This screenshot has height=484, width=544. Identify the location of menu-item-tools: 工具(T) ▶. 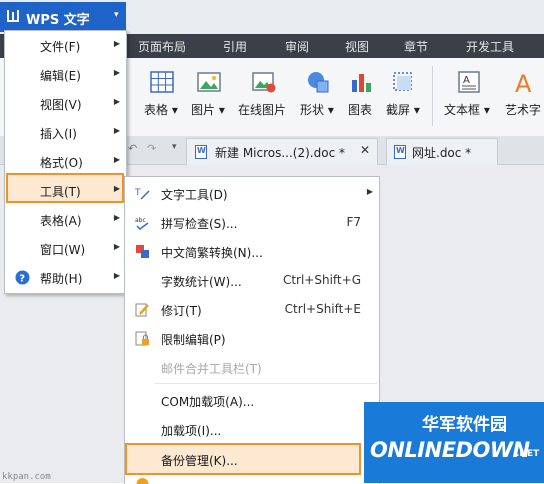
(65, 190).